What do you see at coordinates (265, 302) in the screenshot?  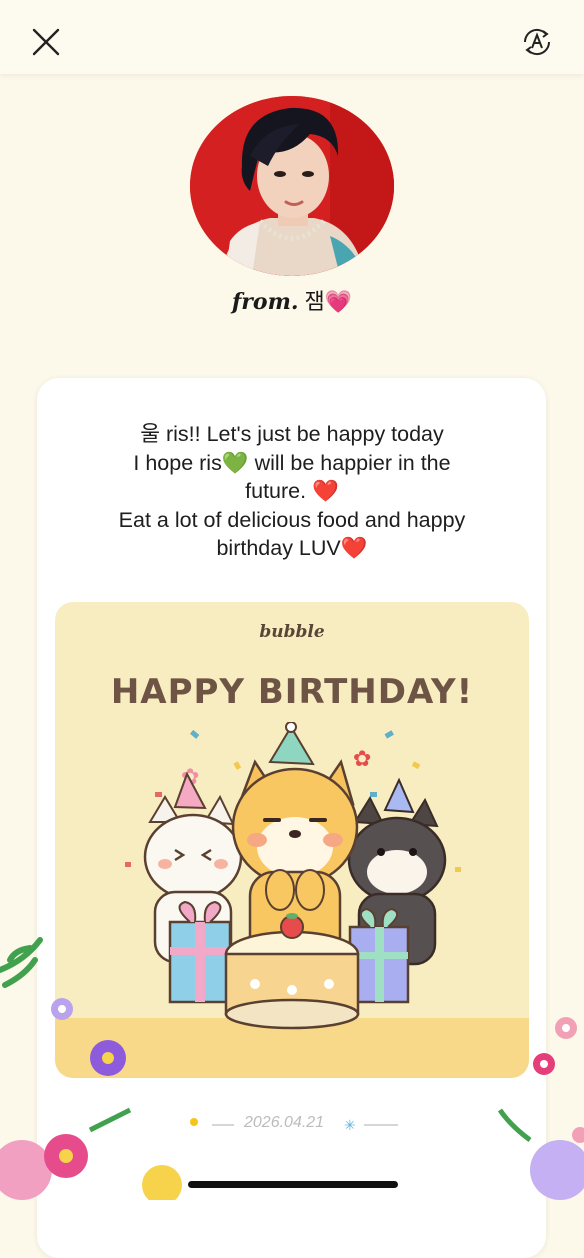 I see `from-label: from.` at bounding box center [265, 302].